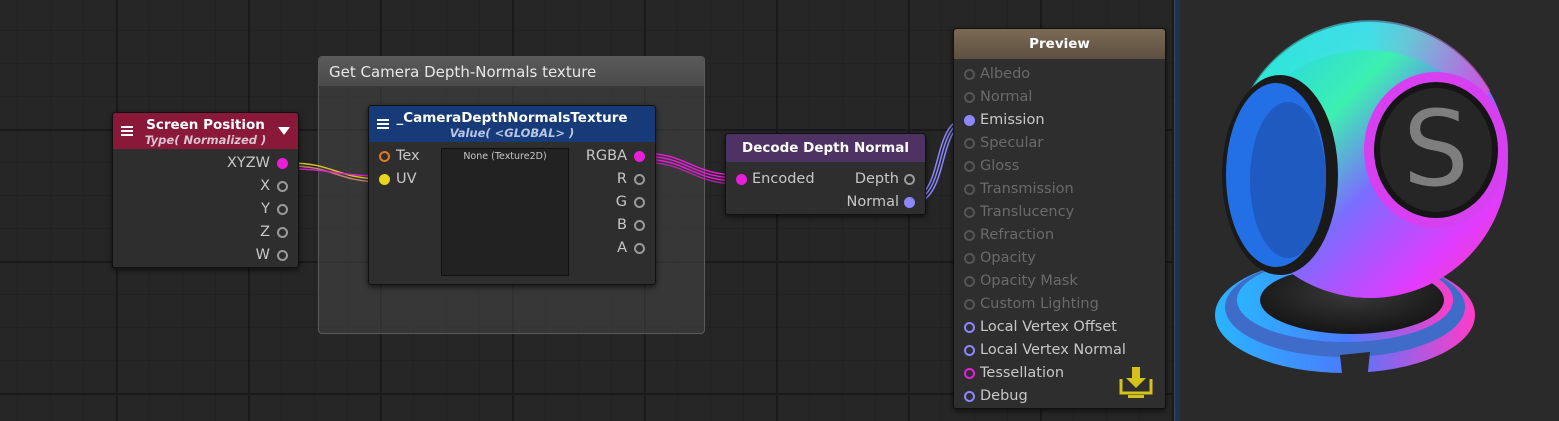  I want to click on input-port-local-vertex-offset: Local Vertex Offset, so click(1048, 327).